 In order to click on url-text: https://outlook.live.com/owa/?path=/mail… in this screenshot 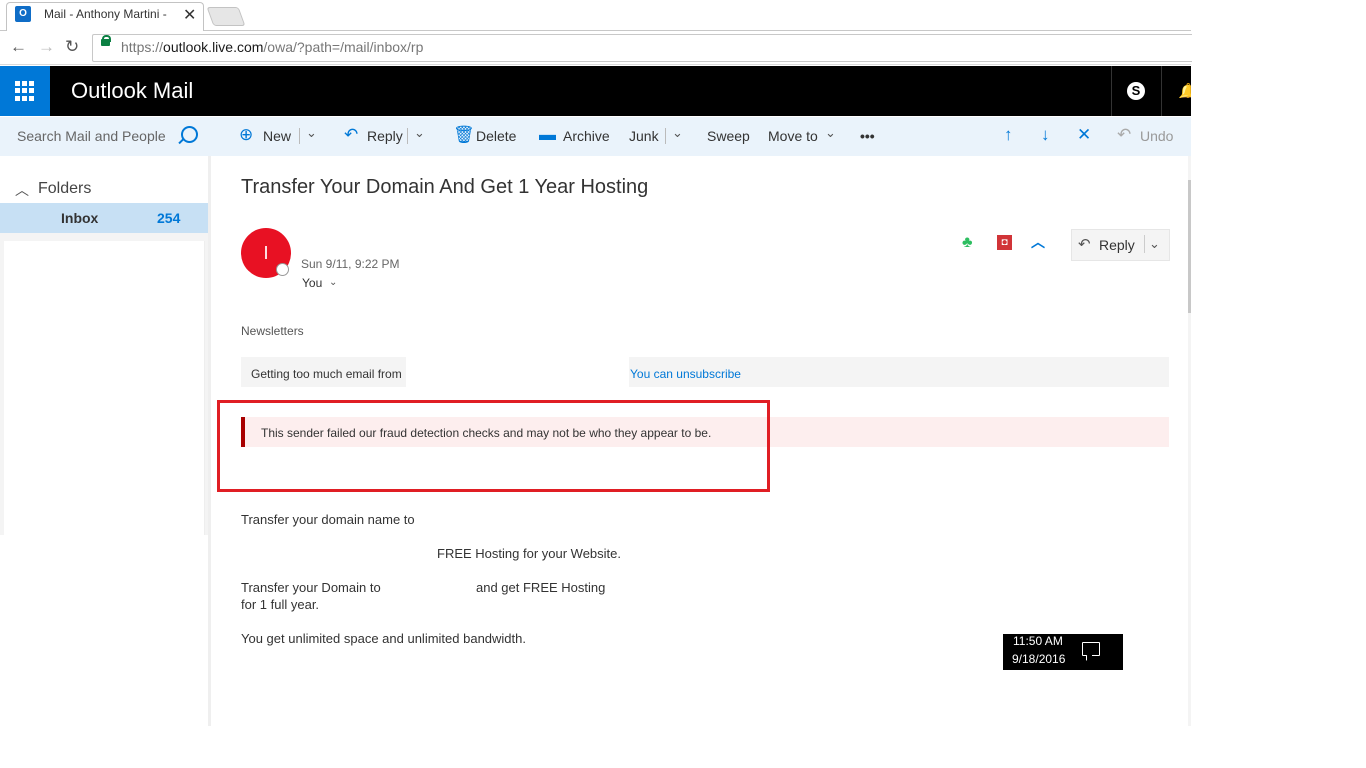, I will do `click(272, 47)`.